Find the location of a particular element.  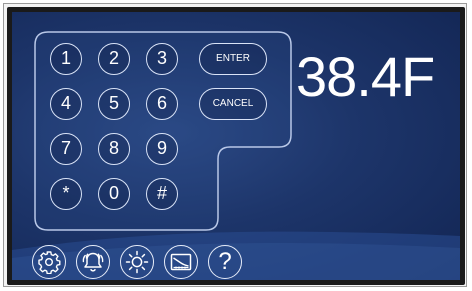

key-7: 7 is located at coordinates (66, 149).